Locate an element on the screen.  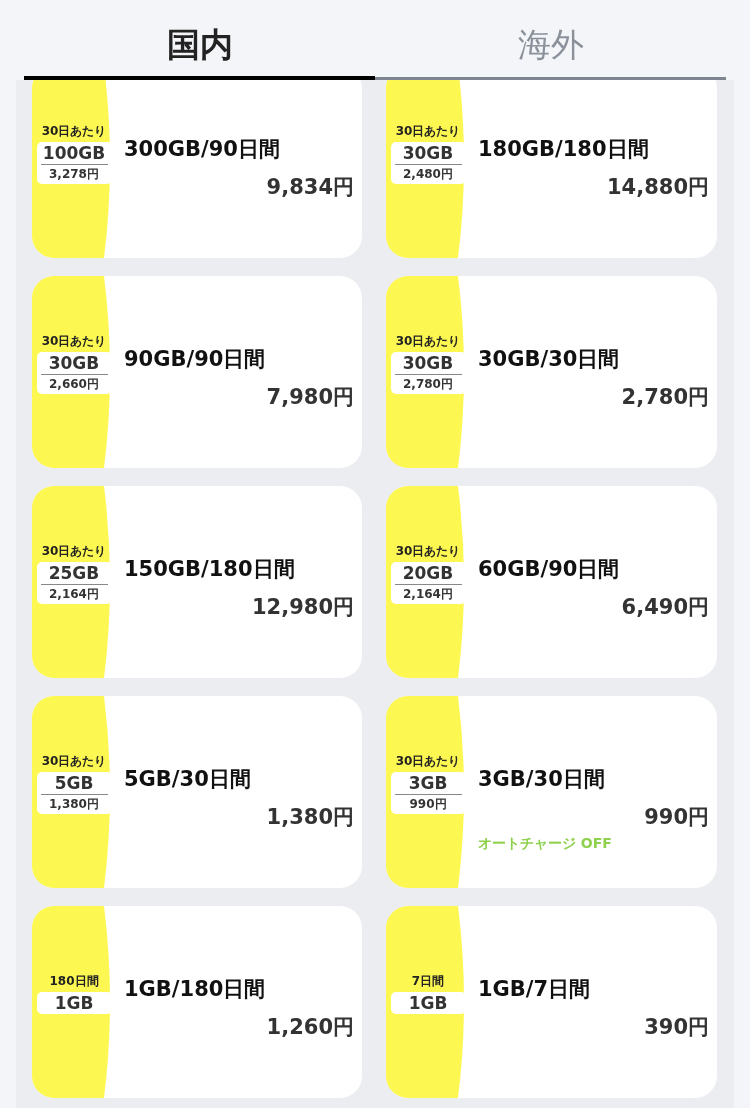
plan-price: 990円 is located at coordinates (676, 817).